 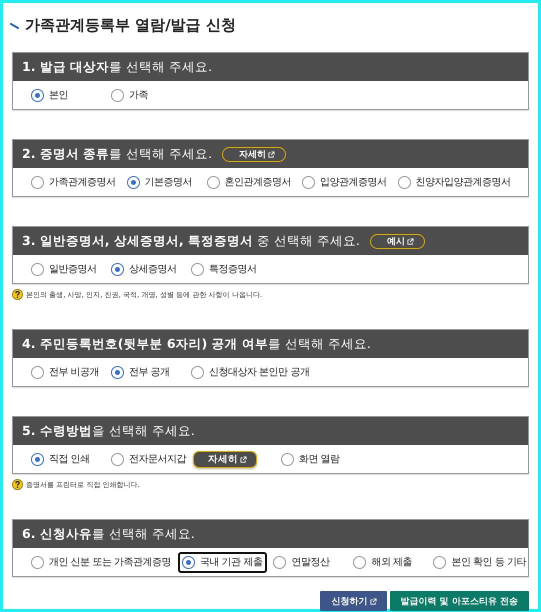 What do you see at coordinates (66, 95) in the screenshot?
I see `radio-option: 본인` at bounding box center [66, 95].